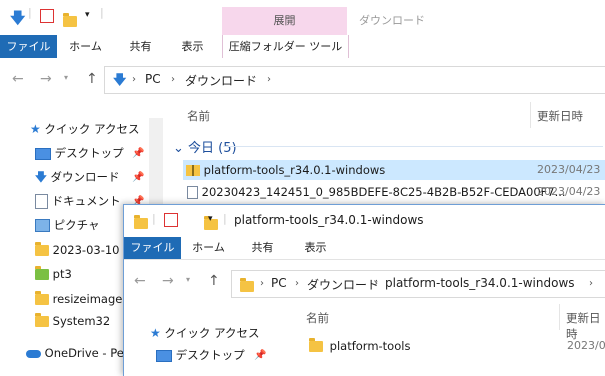  I want to click on sidebar-item-system32: System32, so click(72, 321).